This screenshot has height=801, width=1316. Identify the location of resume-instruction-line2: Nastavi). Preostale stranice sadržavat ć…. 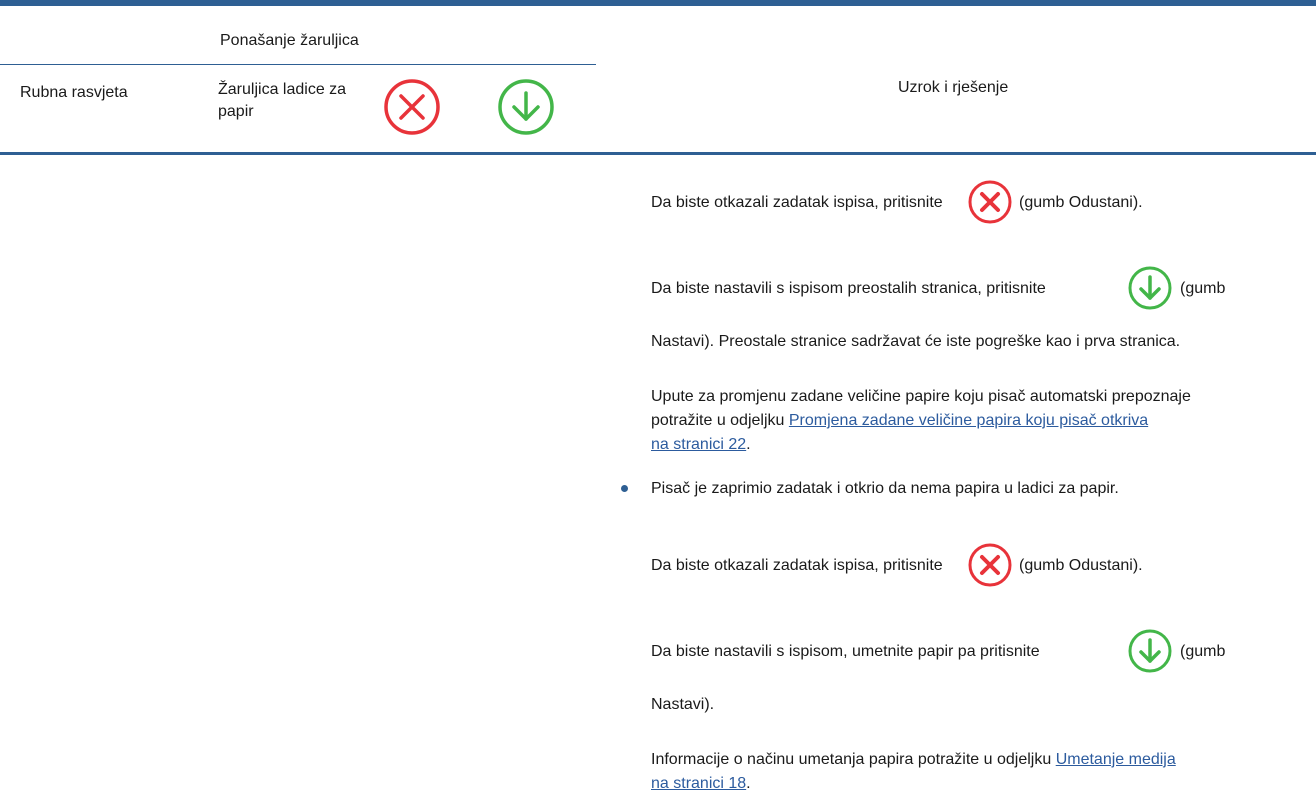
(916, 341).